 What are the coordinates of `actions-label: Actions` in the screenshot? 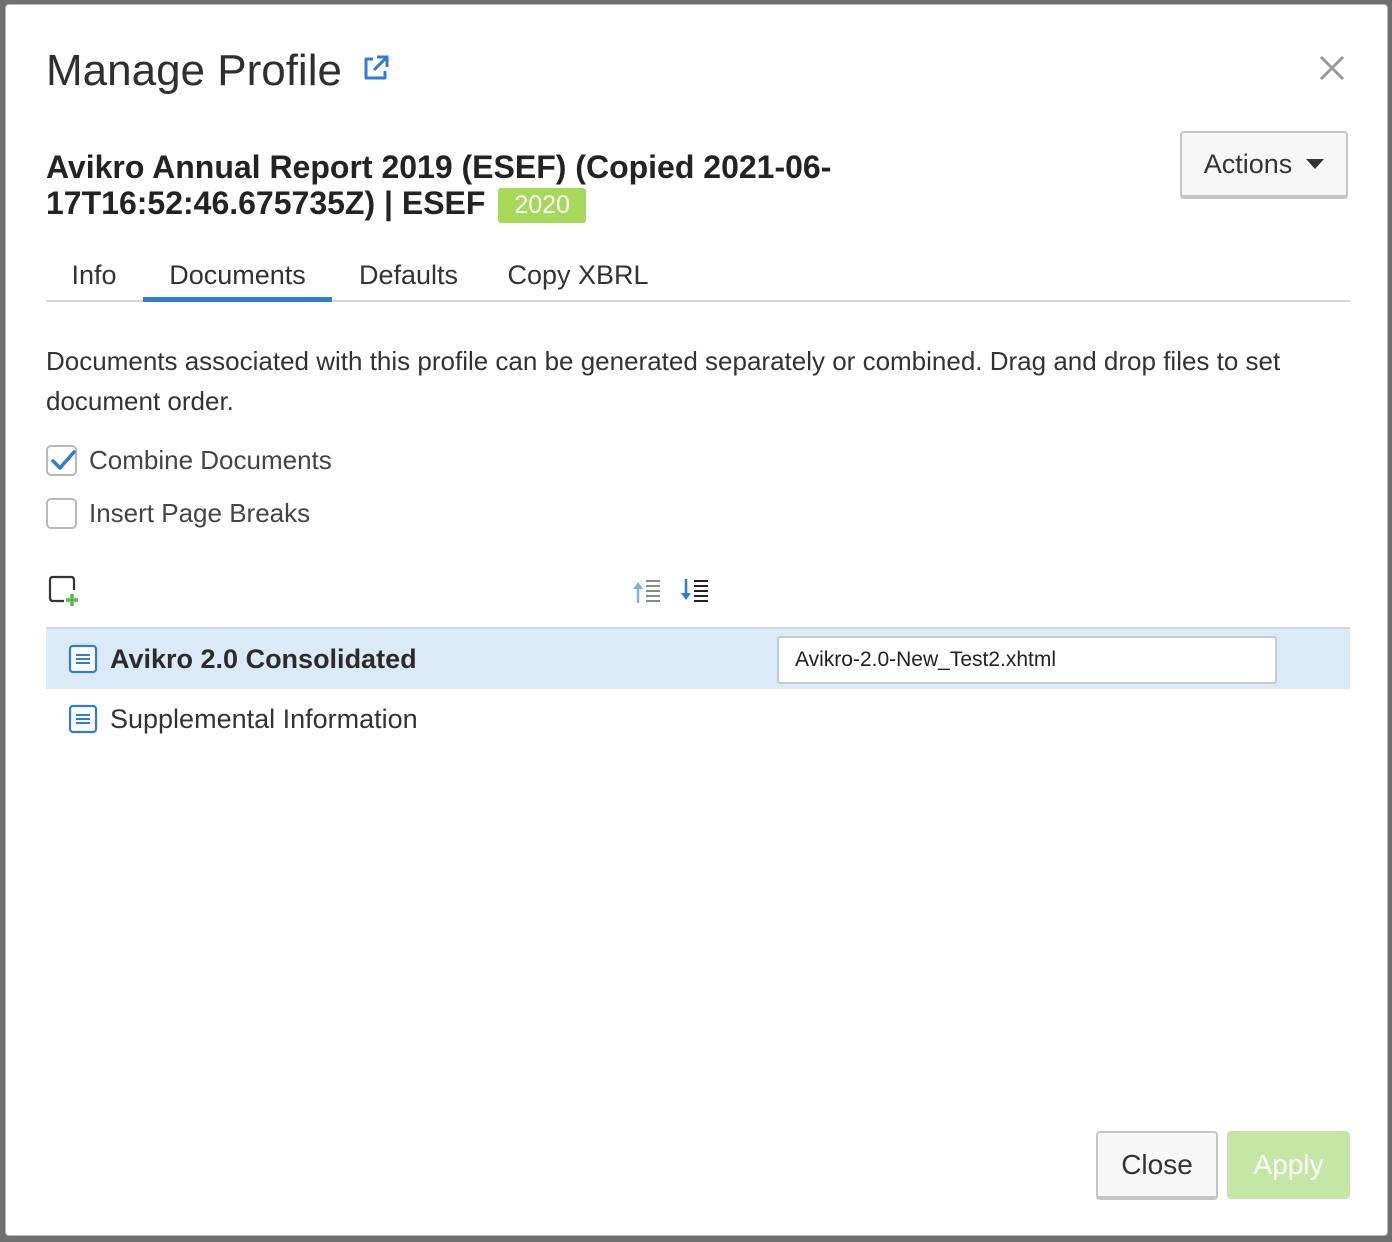 It's located at (1248, 163).